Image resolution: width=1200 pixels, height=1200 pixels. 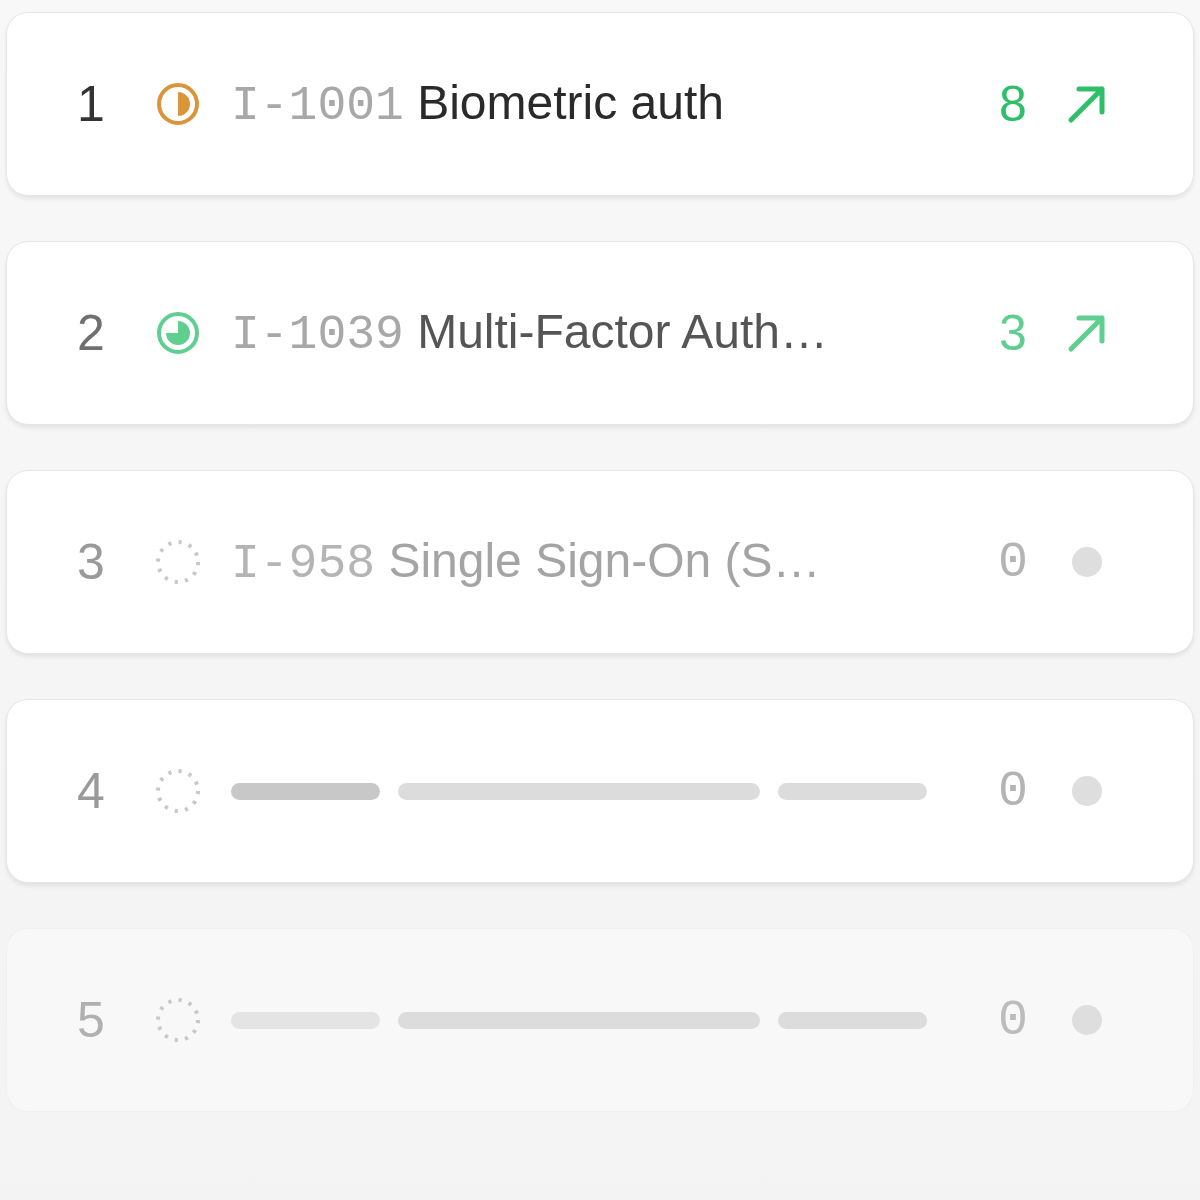 I want to click on rank-number: 2, so click(x=91, y=333).